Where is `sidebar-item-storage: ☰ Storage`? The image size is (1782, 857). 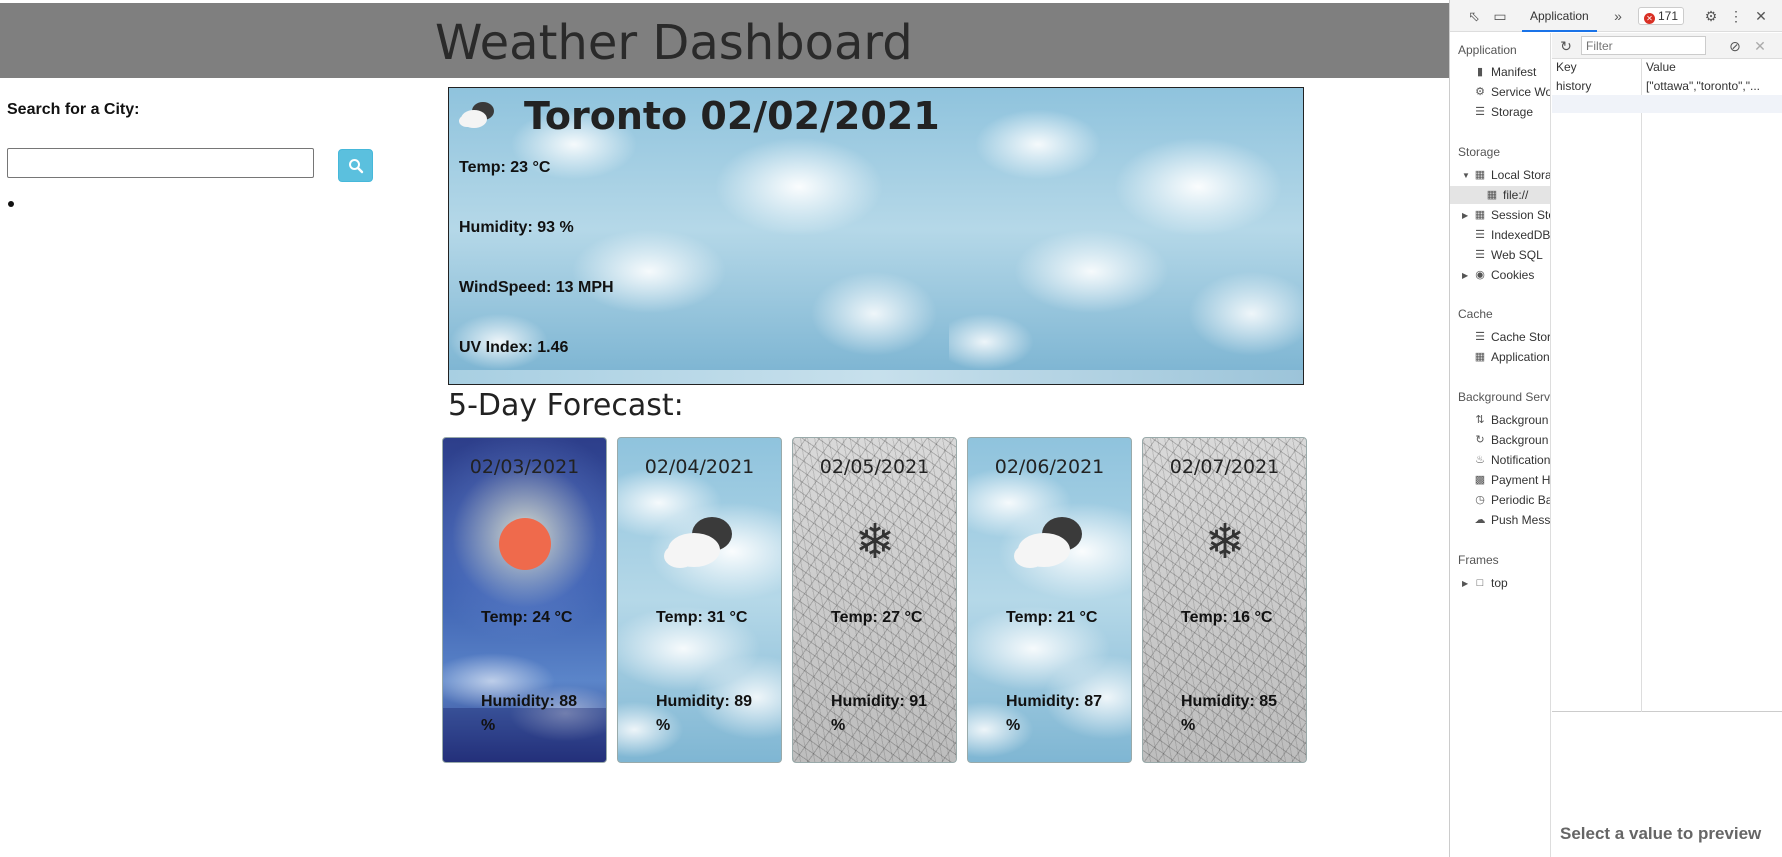
sidebar-item-storage: ☰ Storage is located at coordinates (1503, 112).